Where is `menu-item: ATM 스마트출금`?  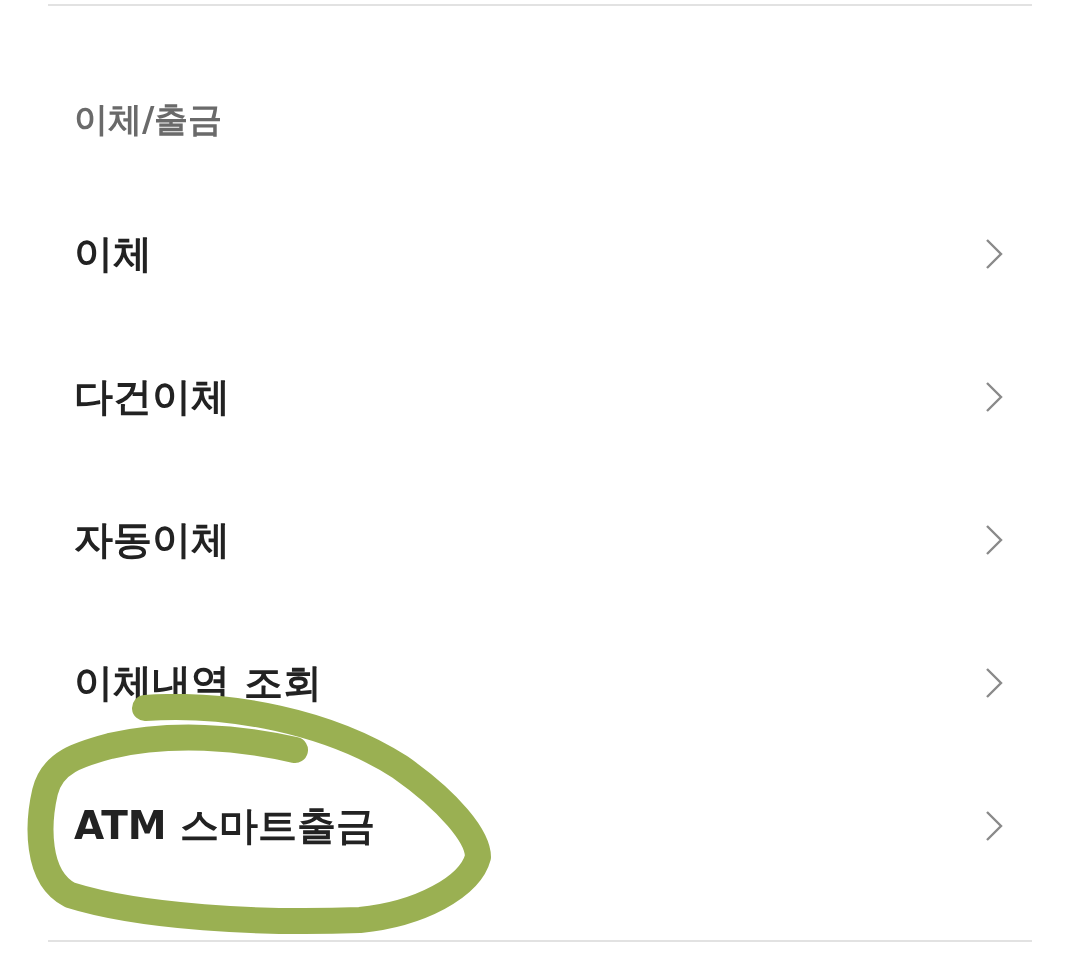 menu-item: ATM 스마트출금 is located at coordinates (540, 825).